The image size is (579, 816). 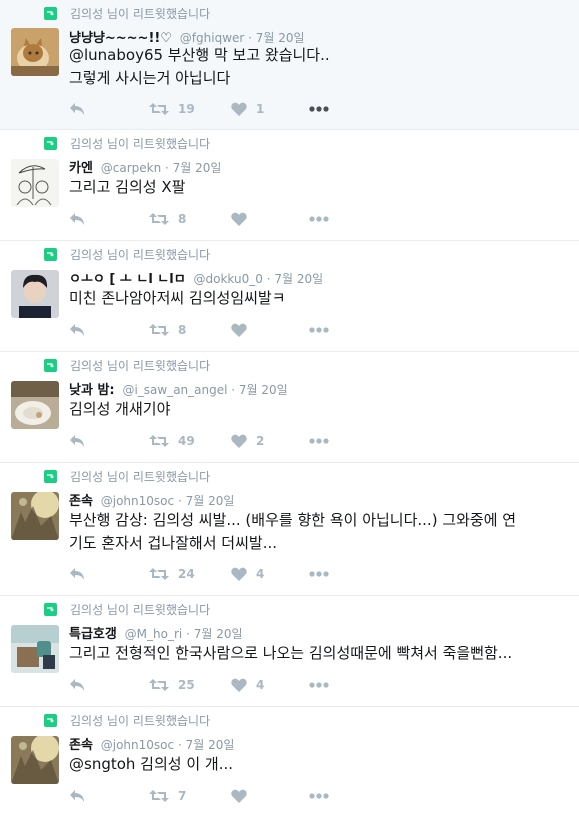 What do you see at coordinates (172, 109) in the screenshot?
I see `retweet-button: 19` at bounding box center [172, 109].